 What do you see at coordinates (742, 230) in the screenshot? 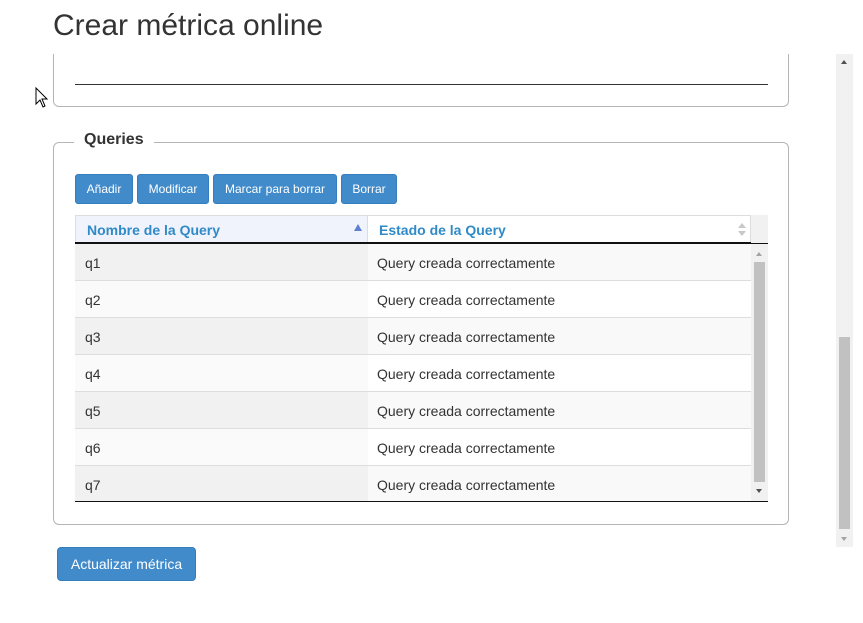
I see `sort-both-icon` at bounding box center [742, 230].